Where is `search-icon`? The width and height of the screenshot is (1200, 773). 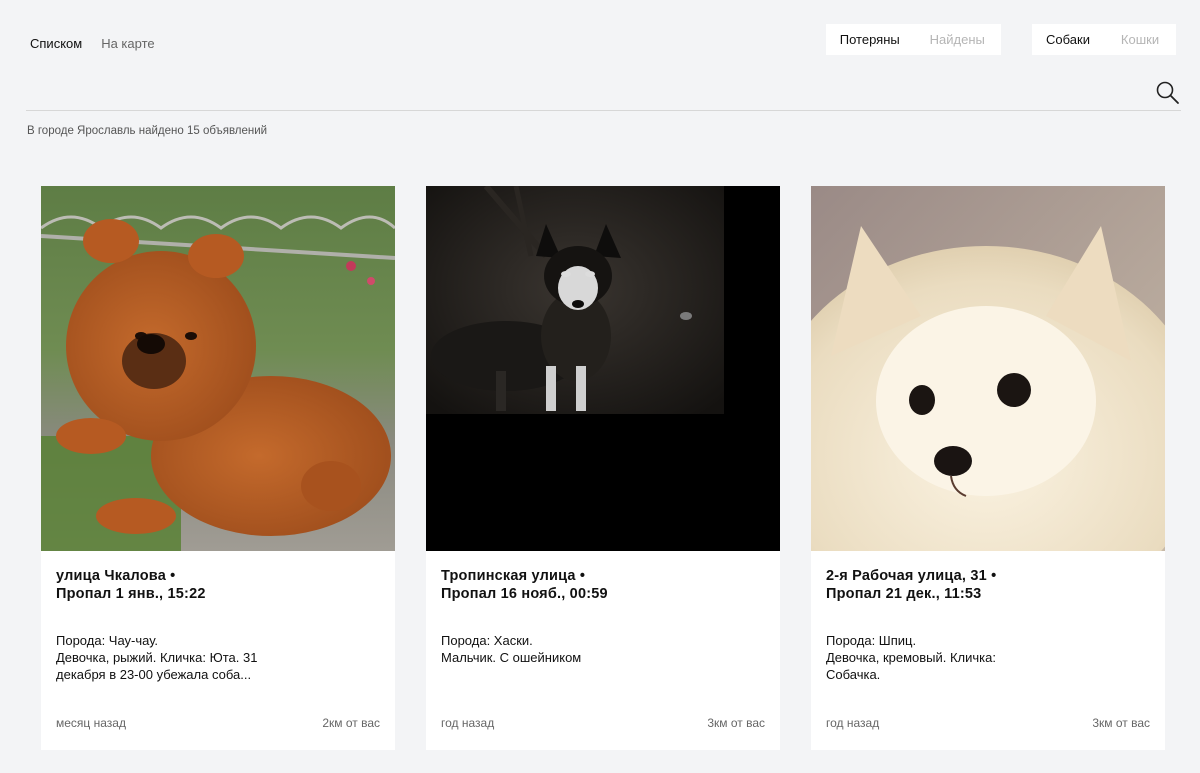
search-icon is located at coordinates (1168, 93).